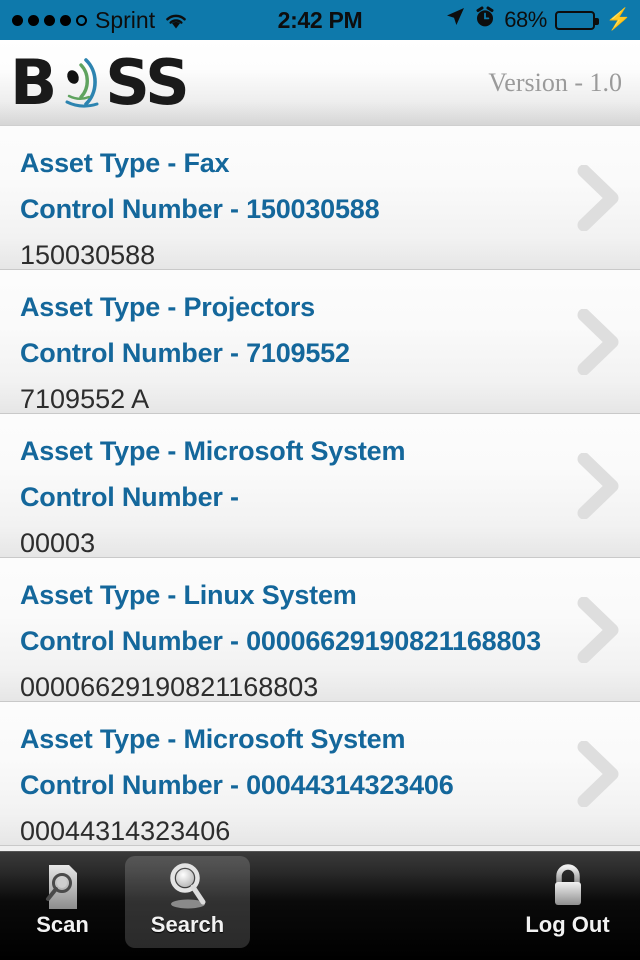 The image size is (640, 960). I want to click on tab-search: Search, so click(187, 902).